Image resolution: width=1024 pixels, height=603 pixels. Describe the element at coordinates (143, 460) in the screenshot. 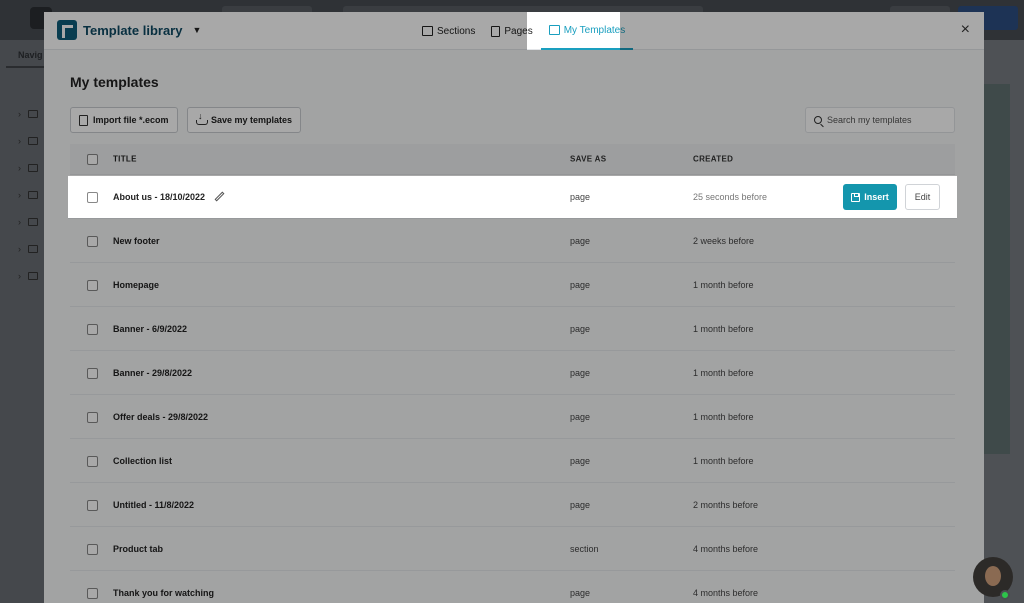

I see `row-title: Collection list` at that location.